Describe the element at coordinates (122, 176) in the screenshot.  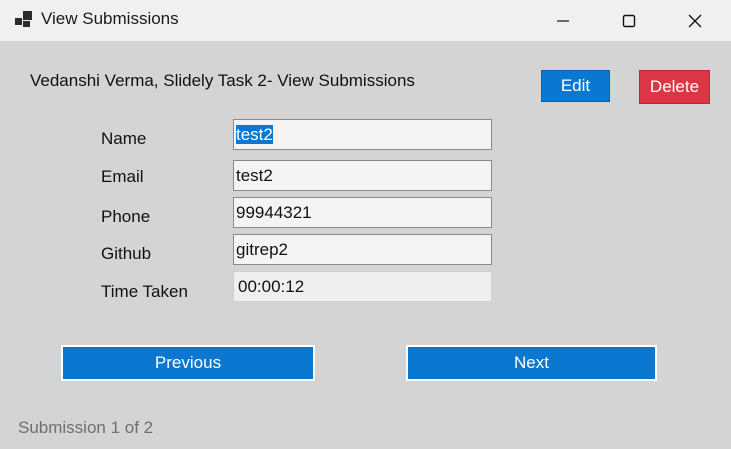
I see `email-label: Email` at that location.